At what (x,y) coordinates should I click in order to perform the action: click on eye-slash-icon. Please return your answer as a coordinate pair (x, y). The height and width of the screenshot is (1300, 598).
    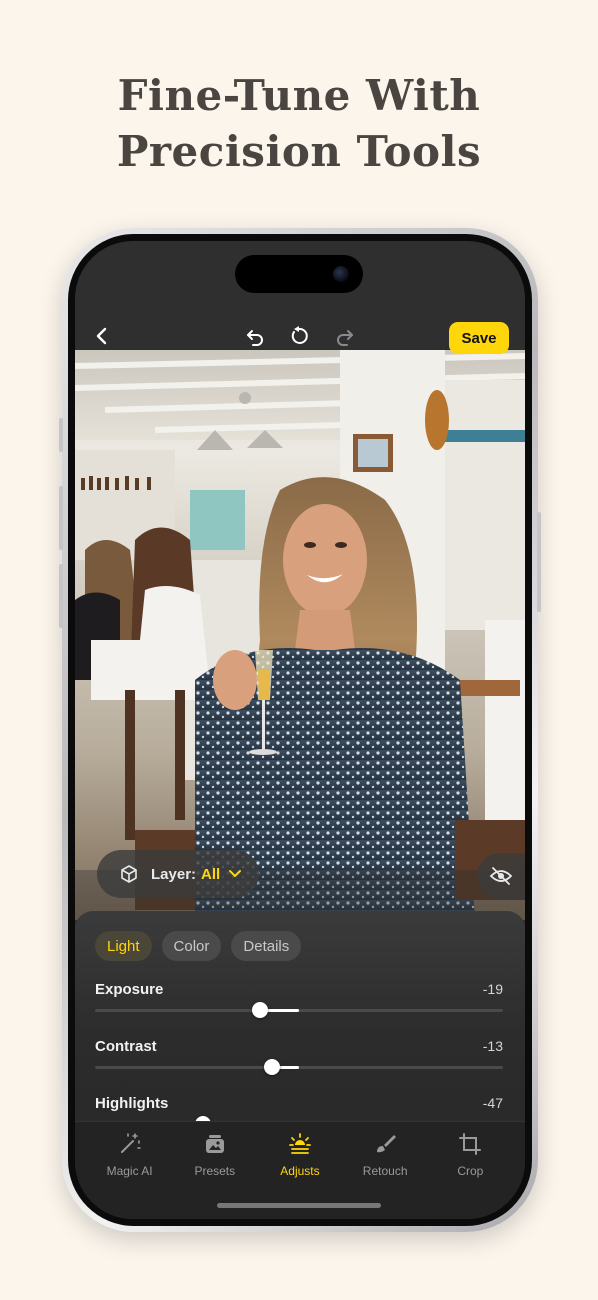
    Looking at the image, I should click on (501, 876).